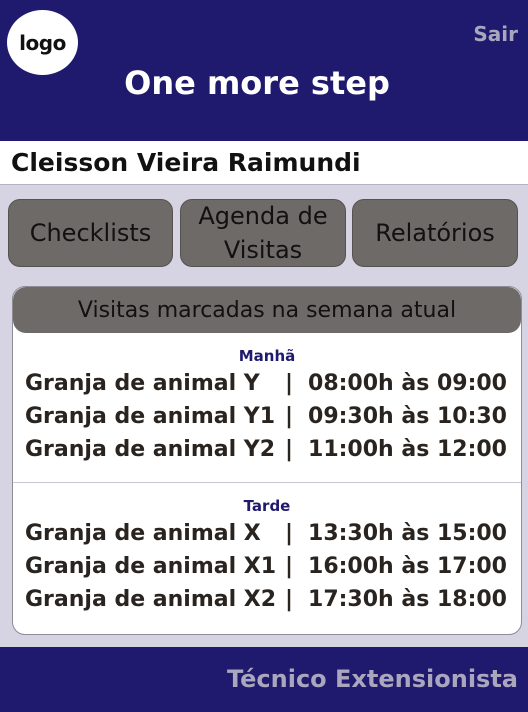 The image size is (528, 712). Describe the element at coordinates (267, 356) in the screenshot. I see `period-label-morning: Manhã` at that location.